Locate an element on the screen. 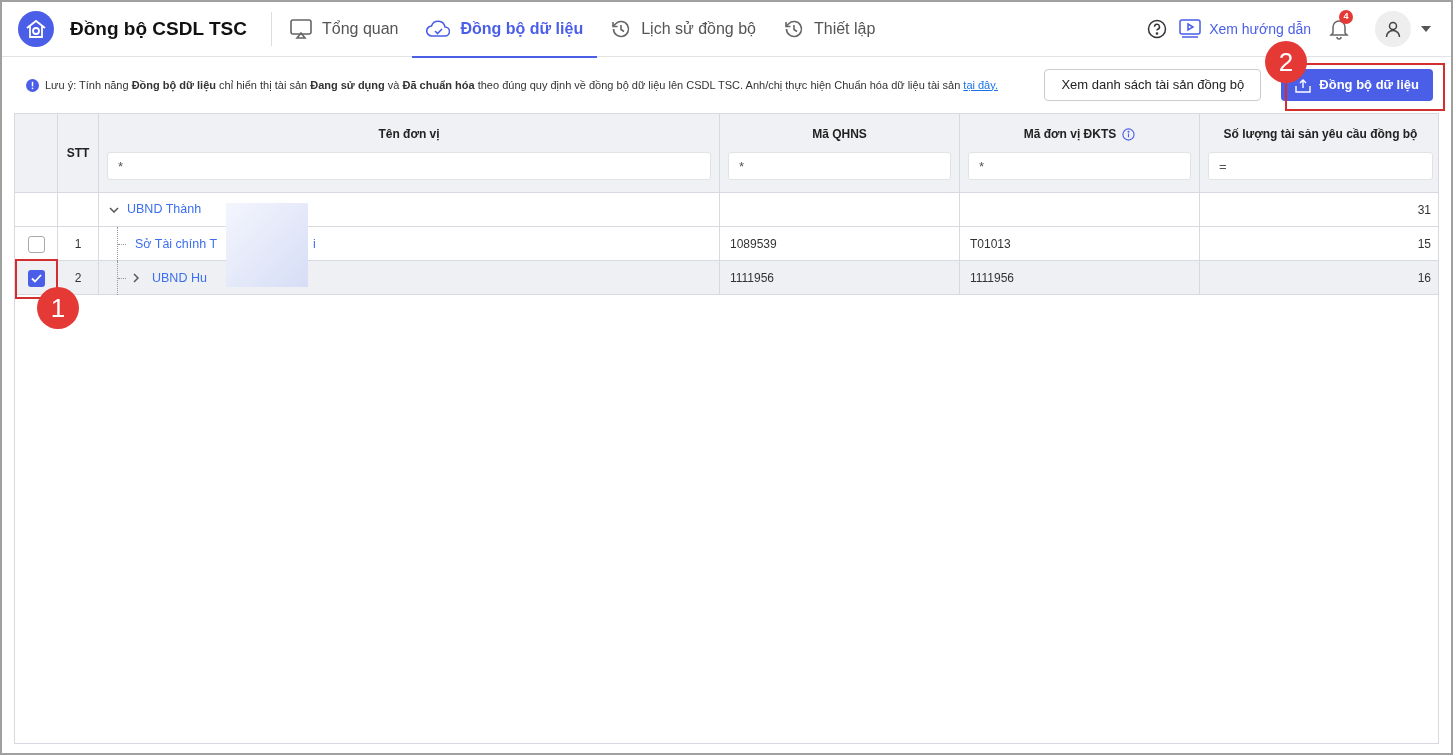 The image size is (1453, 755). guide-link: Xem hướng dẫn is located at coordinates (1260, 29).